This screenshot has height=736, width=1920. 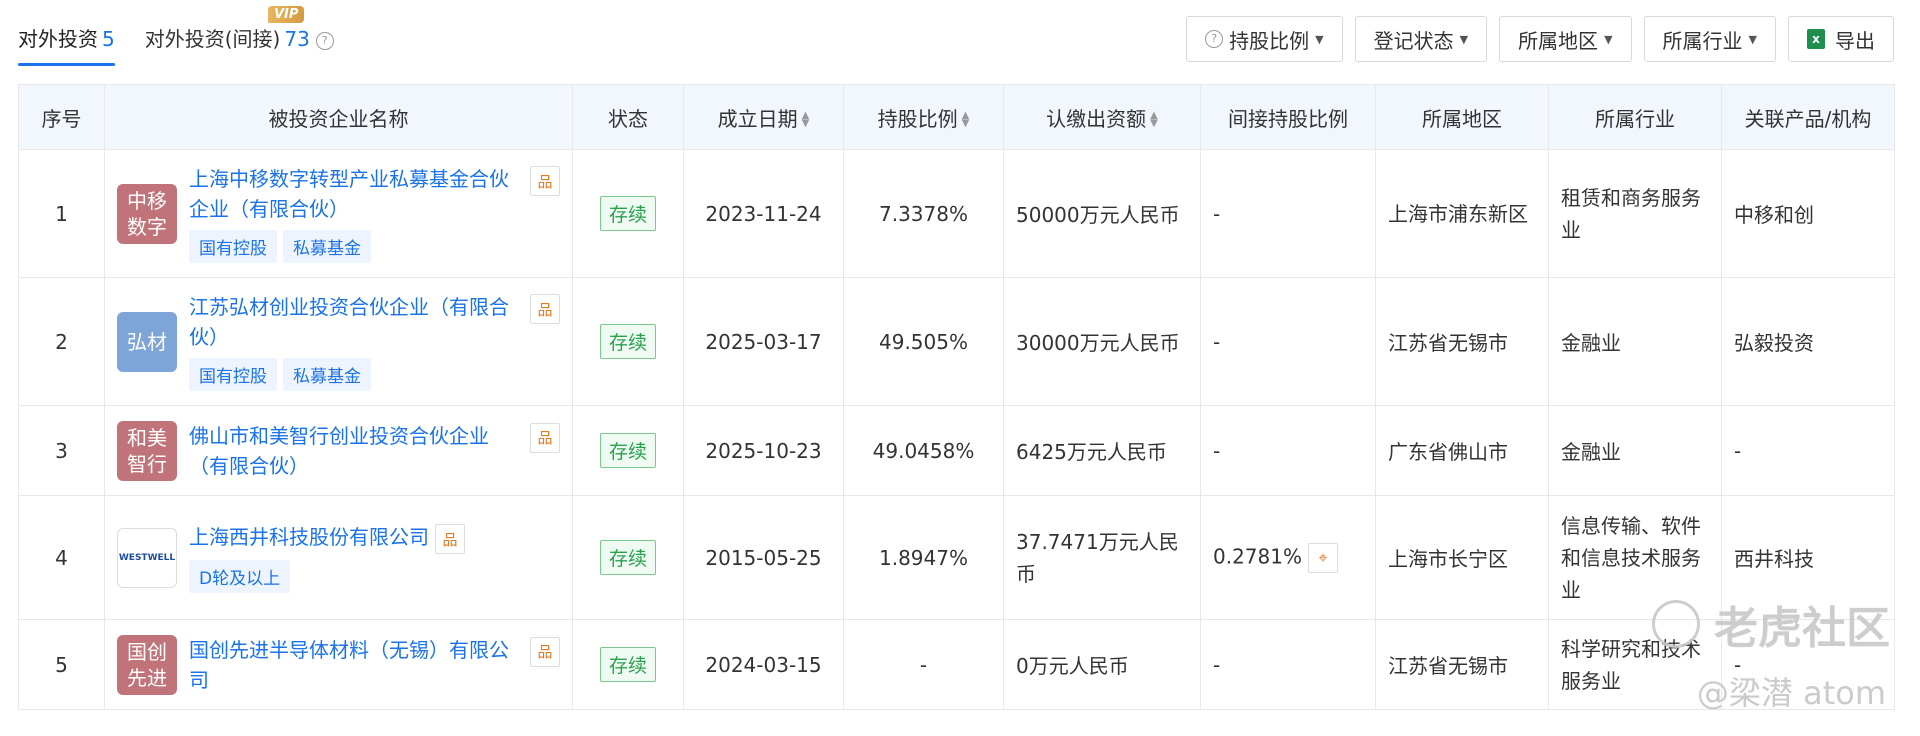 What do you see at coordinates (1096, 118) in the screenshot?
I see `col-label: 认缴出资额` at bounding box center [1096, 118].